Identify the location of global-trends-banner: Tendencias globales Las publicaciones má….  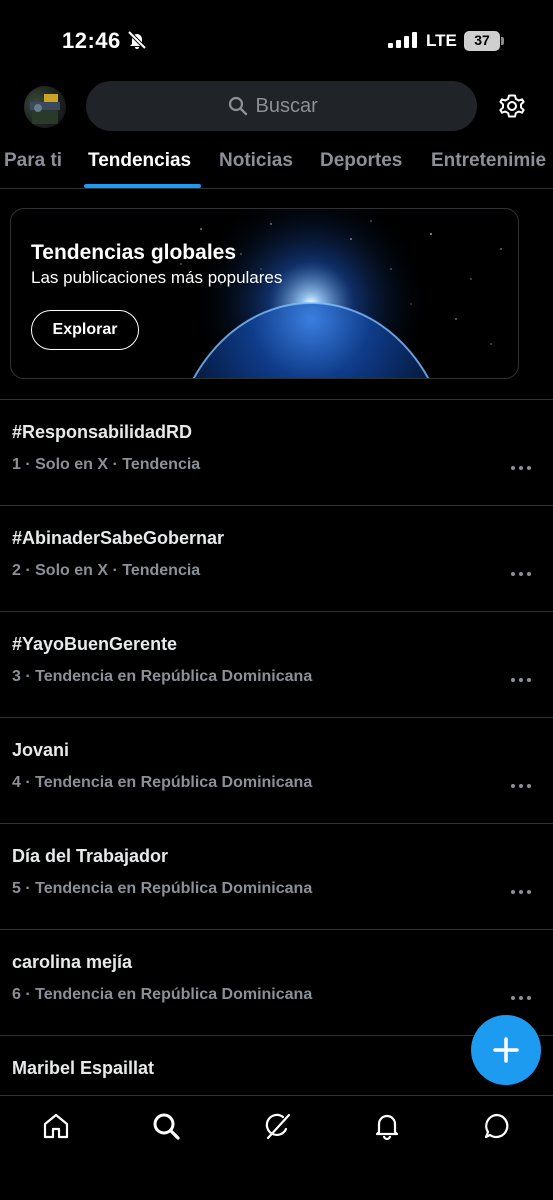
(264, 293).